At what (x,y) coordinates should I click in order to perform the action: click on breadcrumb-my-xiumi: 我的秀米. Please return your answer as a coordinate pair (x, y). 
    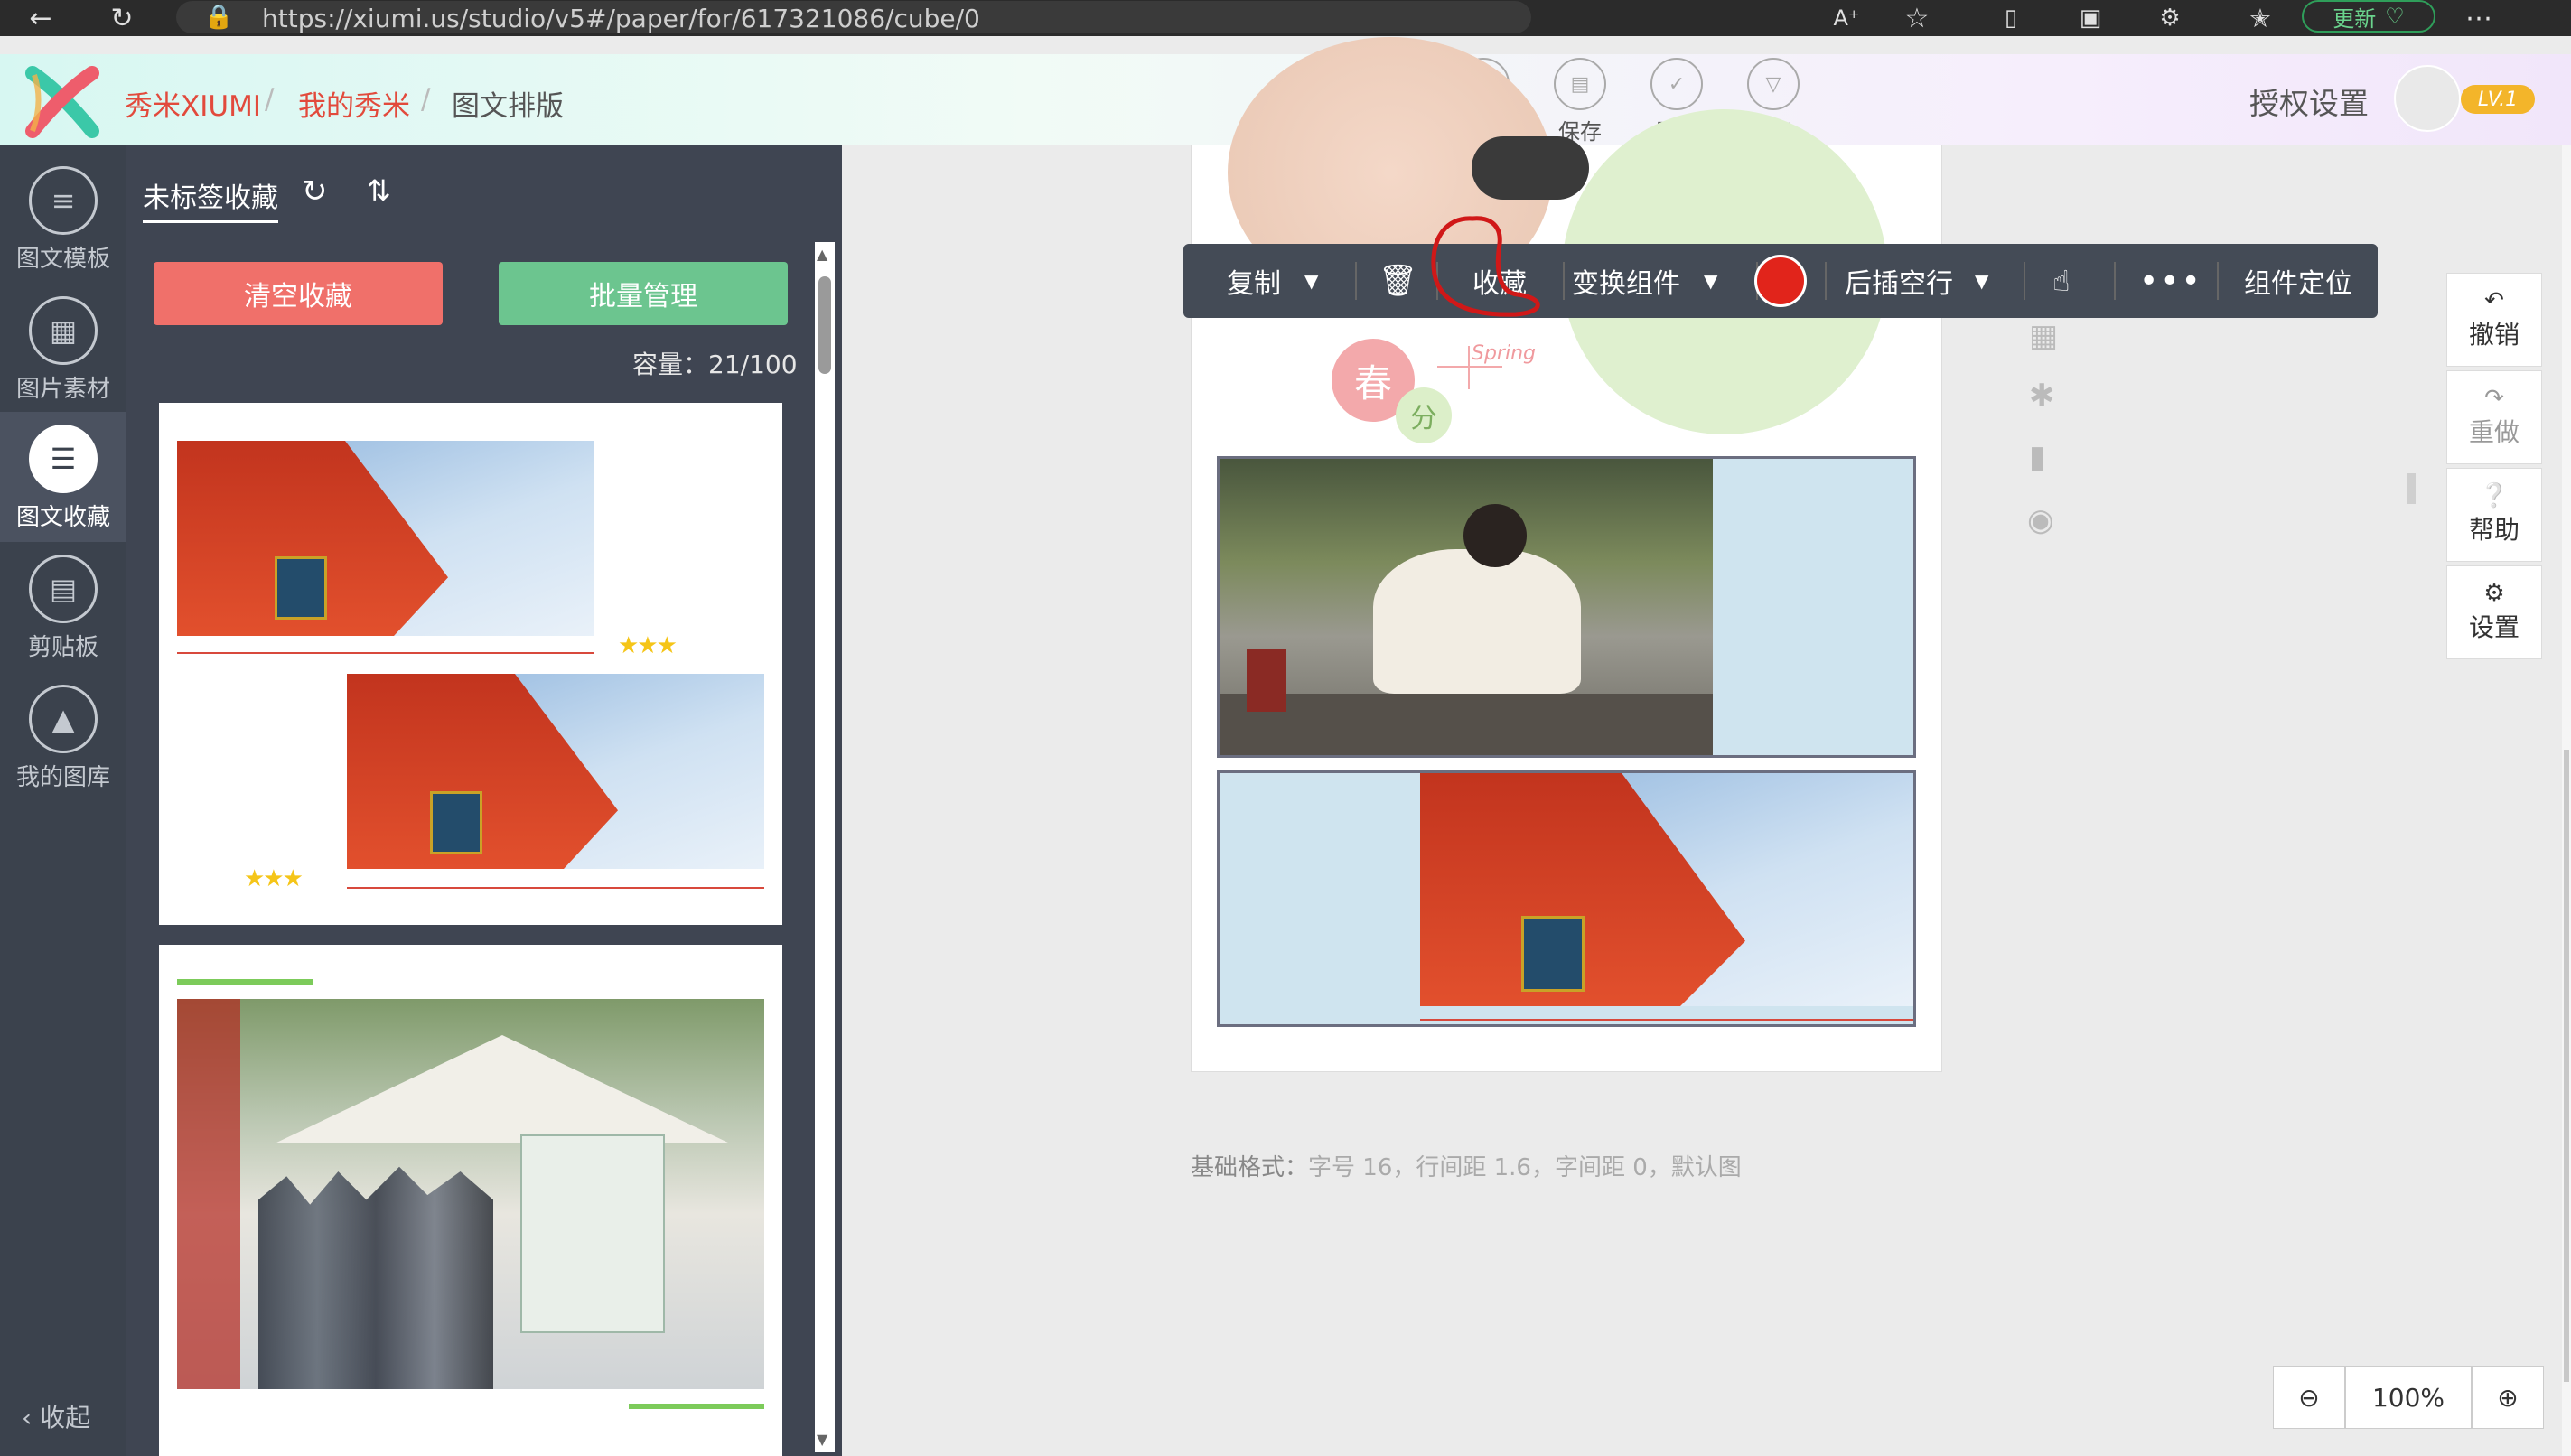
    Looking at the image, I should click on (354, 103).